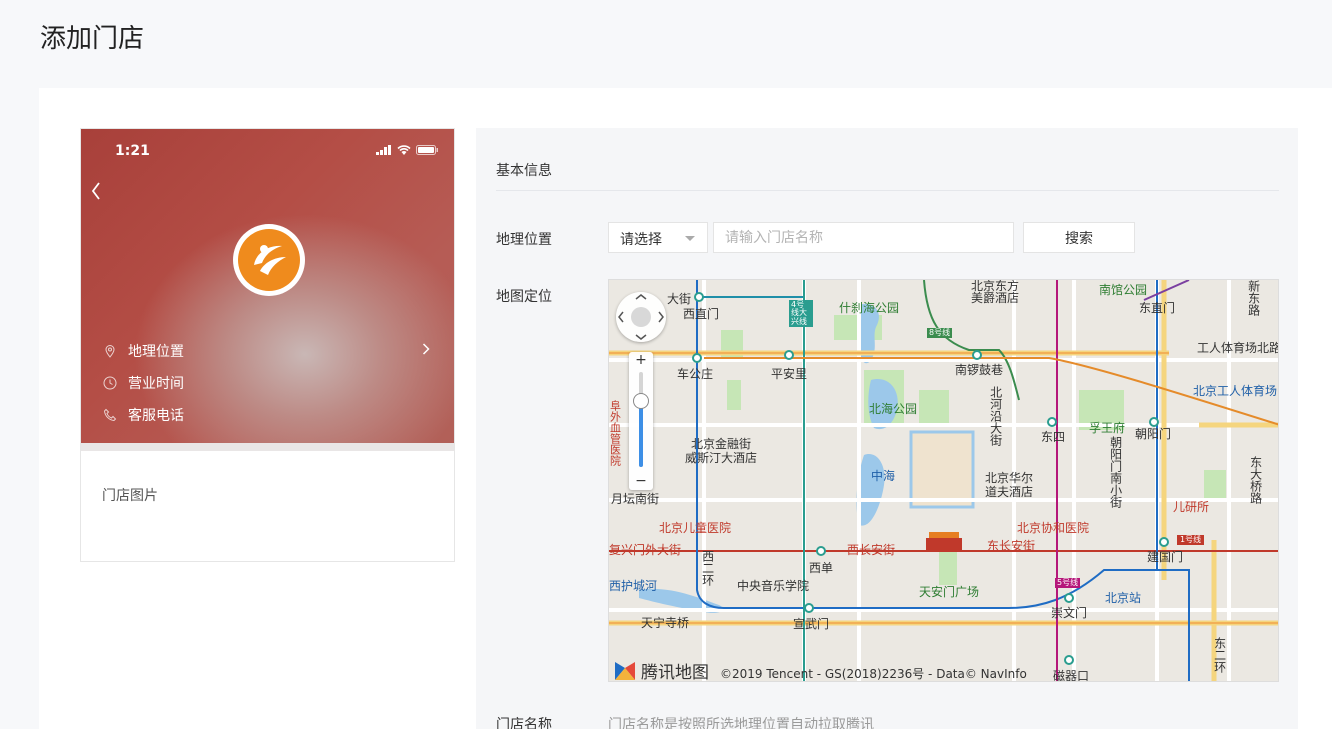 Image resolution: width=1332 pixels, height=729 pixels. I want to click on store-logo, so click(269, 260).